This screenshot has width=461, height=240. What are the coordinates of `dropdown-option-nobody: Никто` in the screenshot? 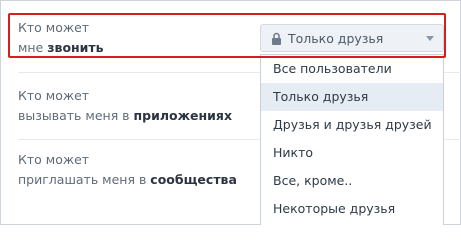 It's located at (352, 153).